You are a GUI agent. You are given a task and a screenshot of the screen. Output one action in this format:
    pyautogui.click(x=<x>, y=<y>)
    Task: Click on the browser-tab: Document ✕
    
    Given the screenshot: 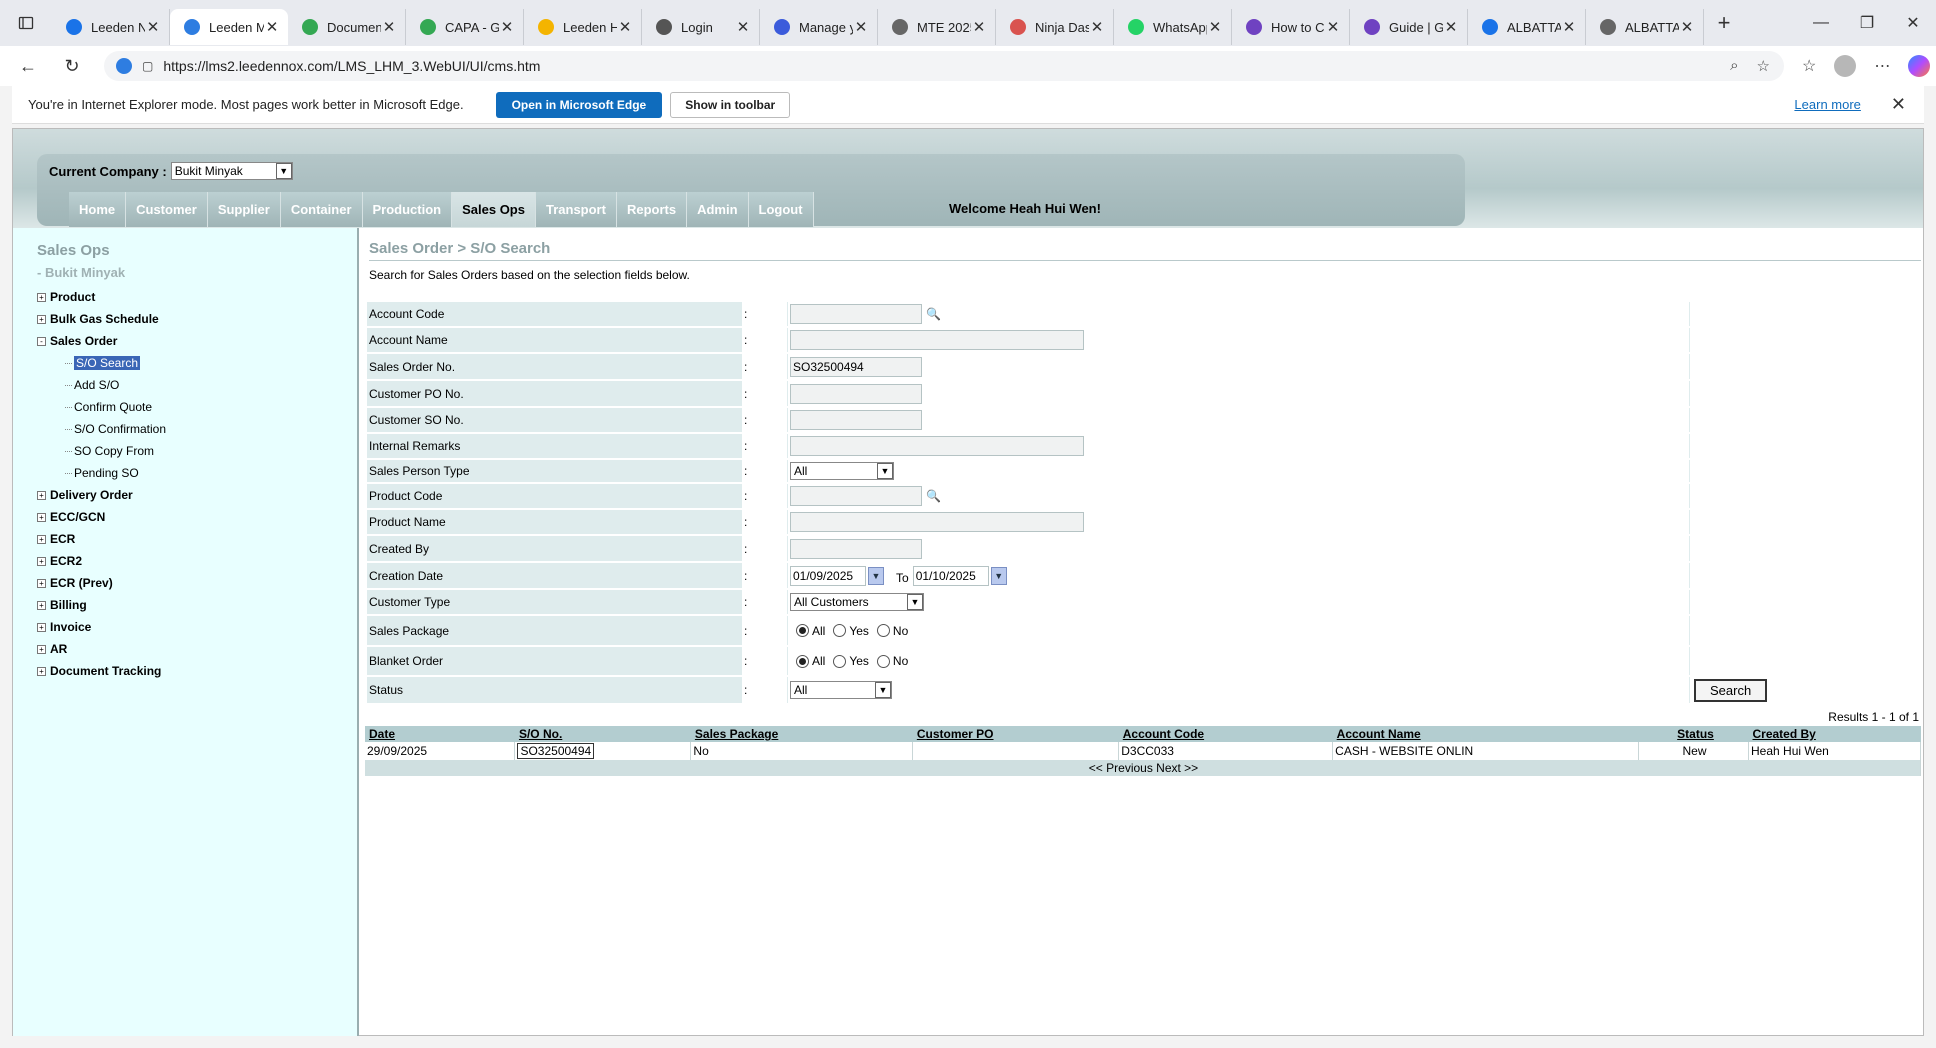 What is the action you would take?
    pyautogui.click(x=347, y=27)
    